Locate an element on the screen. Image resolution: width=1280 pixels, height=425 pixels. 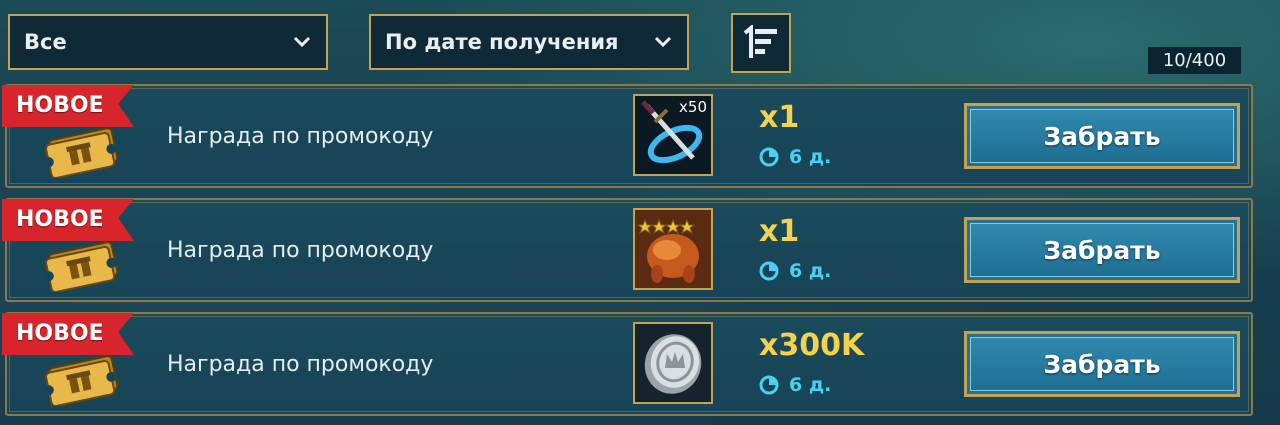
chicken-item-icon is located at coordinates (667, 250).